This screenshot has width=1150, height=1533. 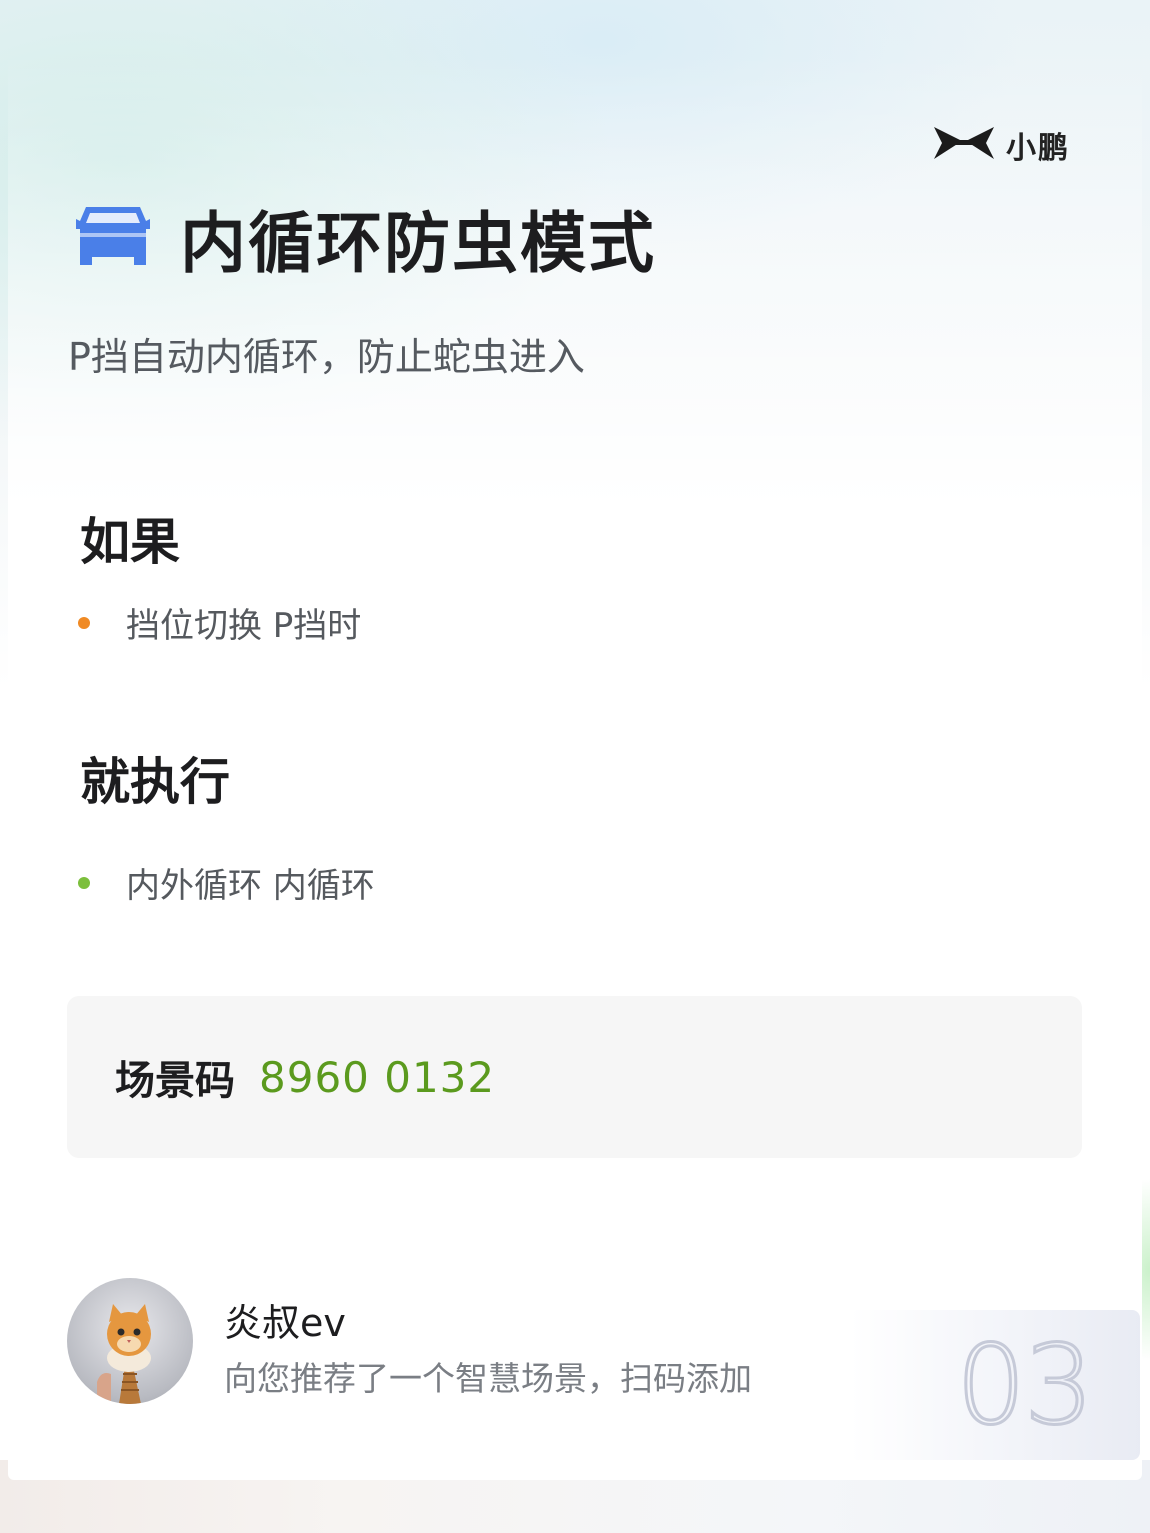 I want to click on if-heading: 如果, so click(x=130, y=542).